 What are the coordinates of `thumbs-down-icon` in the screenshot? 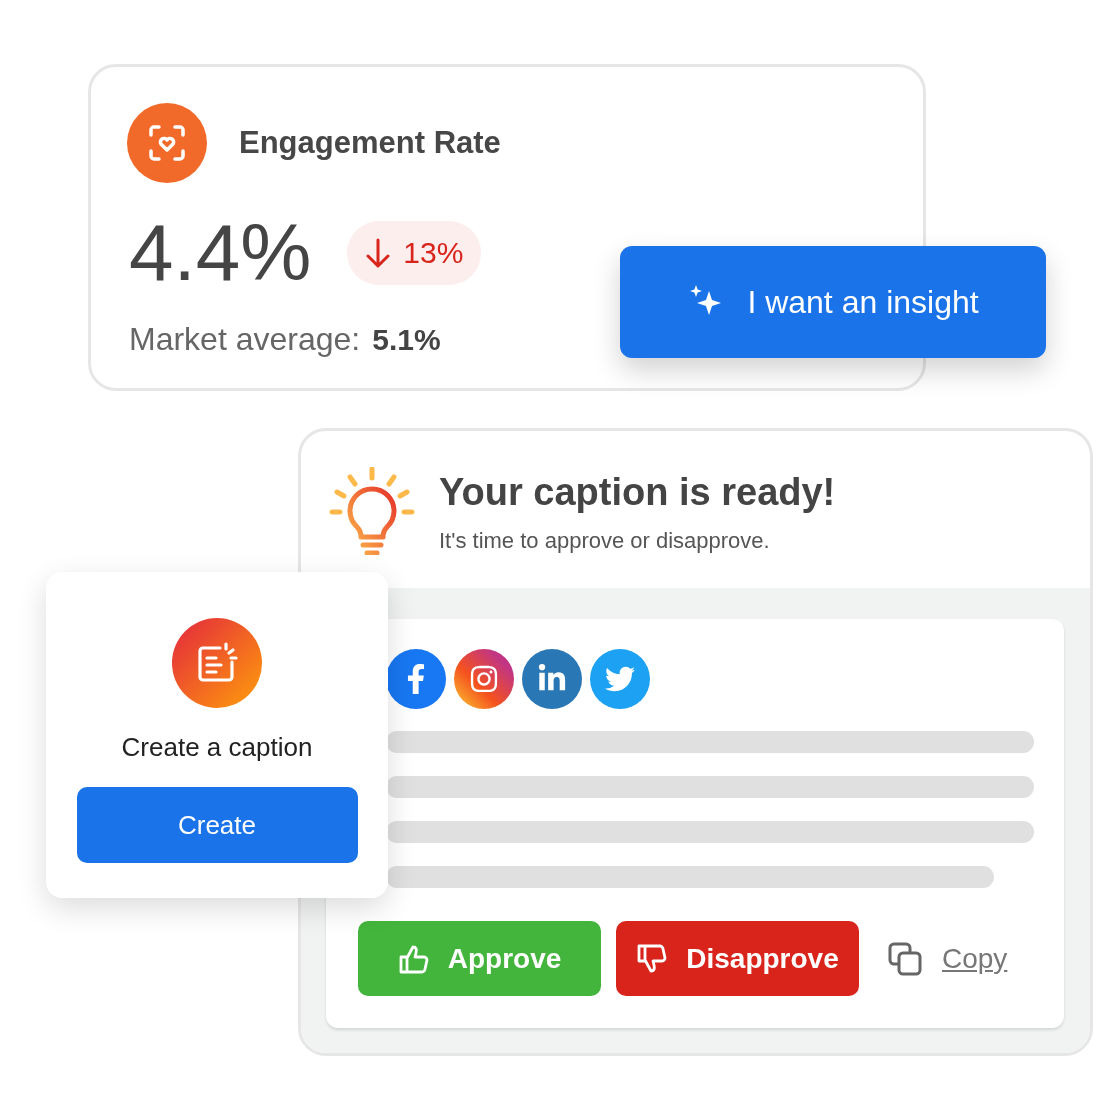 It's located at (652, 958).